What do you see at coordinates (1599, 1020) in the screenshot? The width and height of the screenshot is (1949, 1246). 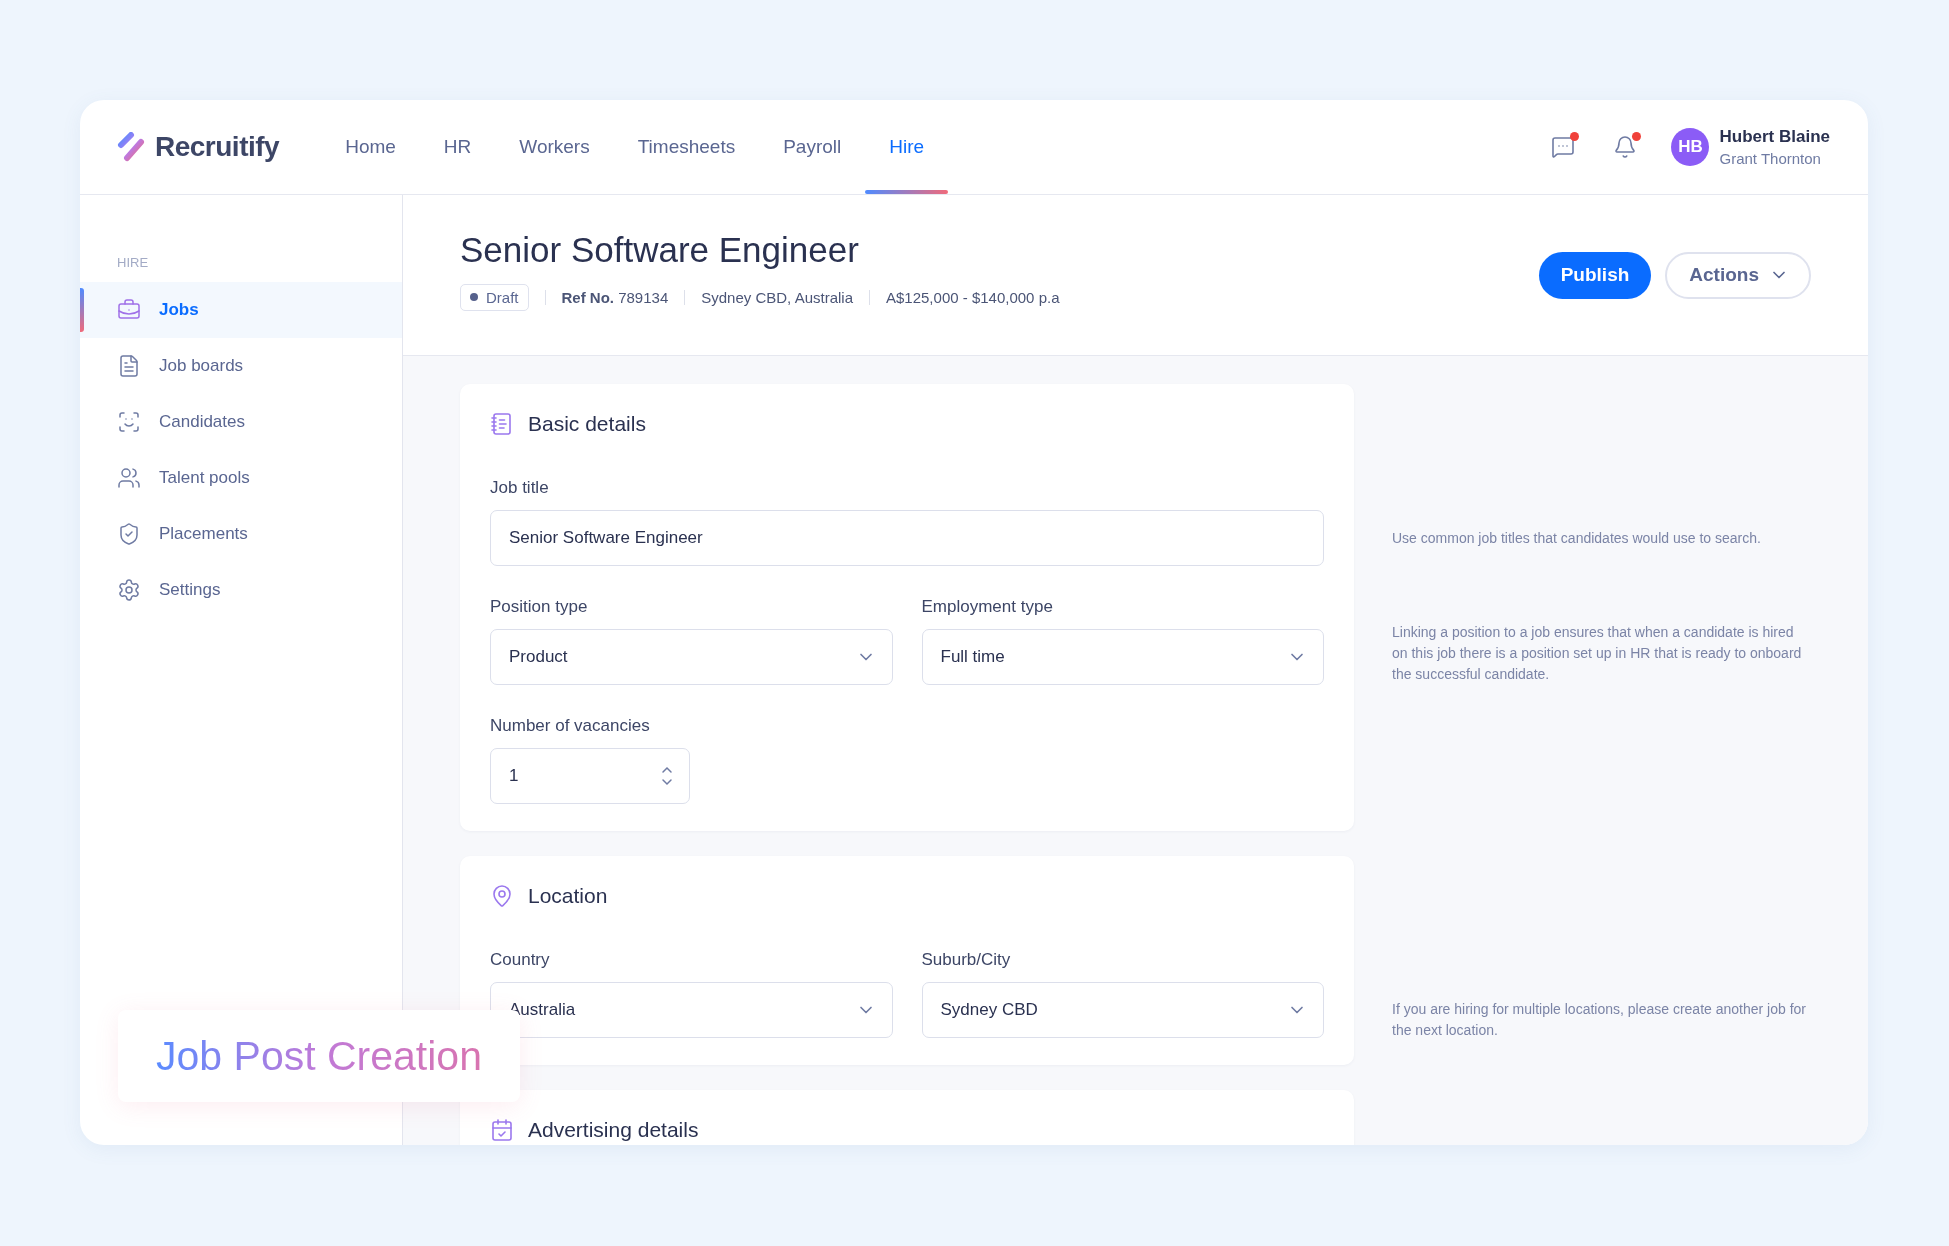 I see `help-text: If you are hiring for multiple locations, please create another job for the next location.` at bounding box center [1599, 1020].